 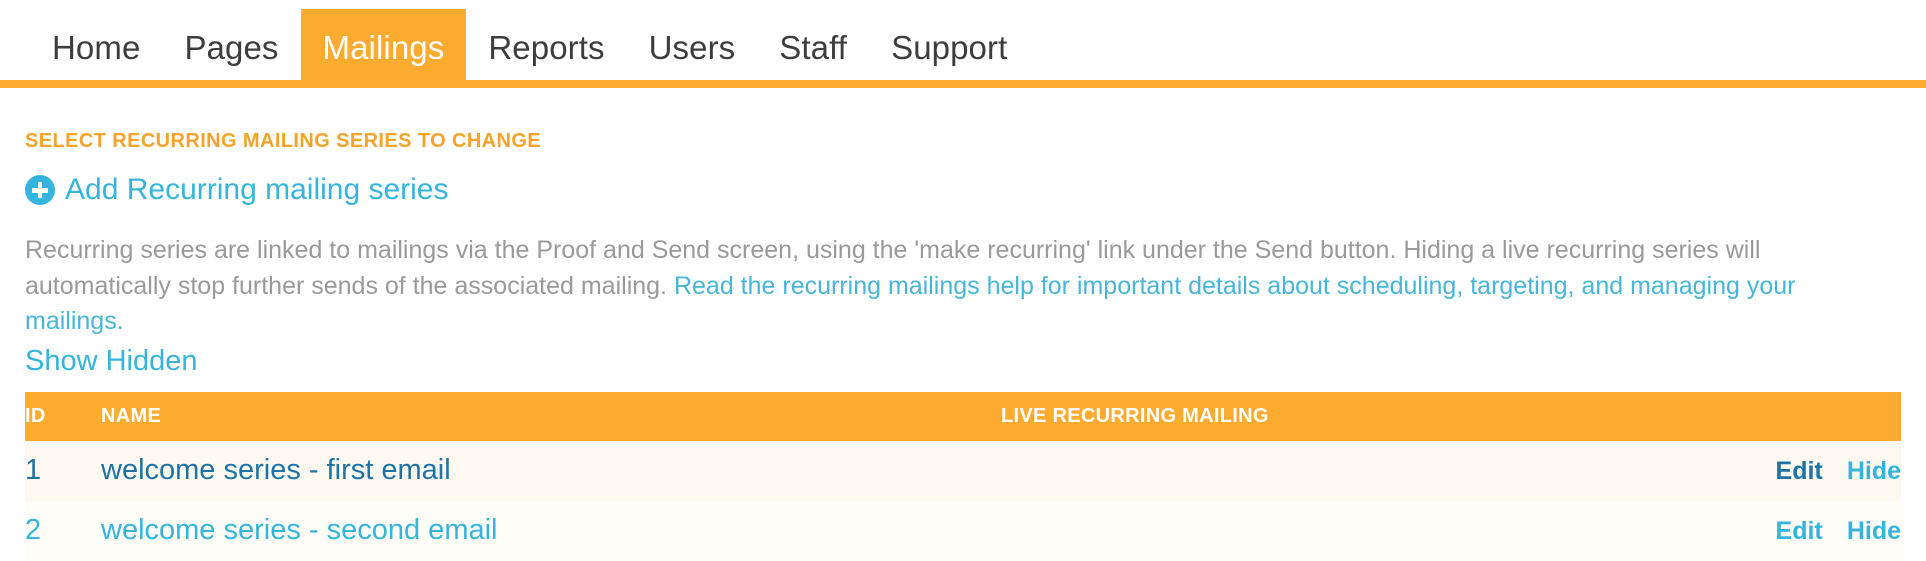 I want to click on row-id-link: 1, so click(x=33, y=470).